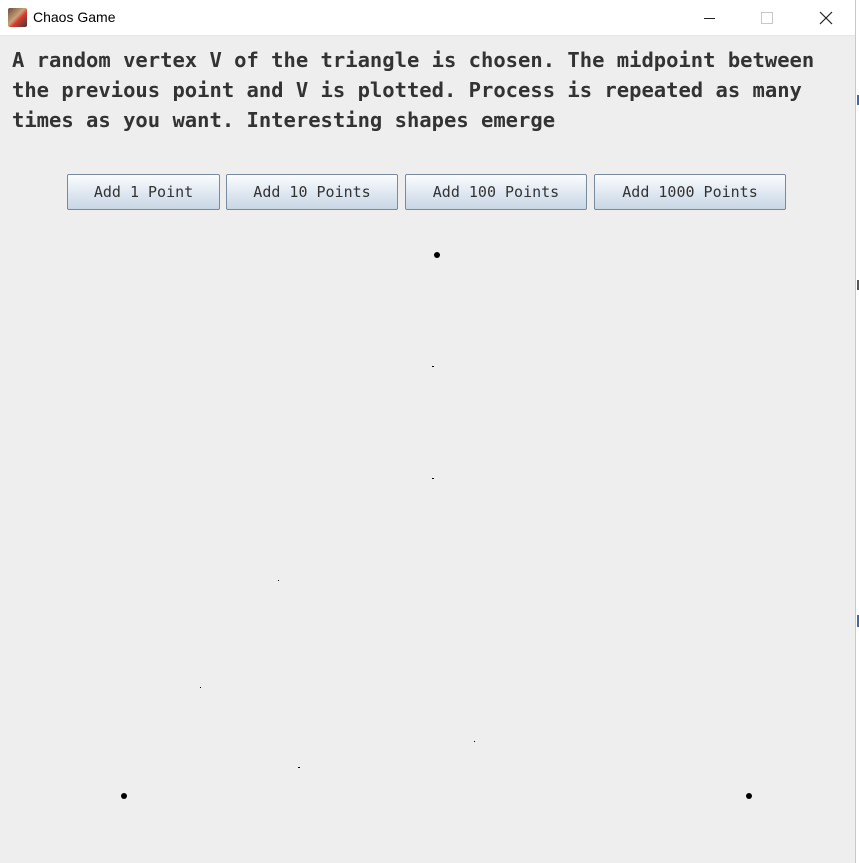 The image size is (859, 863). What do you see at coordinates (427, 18) in the screenshot?
I see `title-bar: Chaos Game` at bounding box center [427, 18].